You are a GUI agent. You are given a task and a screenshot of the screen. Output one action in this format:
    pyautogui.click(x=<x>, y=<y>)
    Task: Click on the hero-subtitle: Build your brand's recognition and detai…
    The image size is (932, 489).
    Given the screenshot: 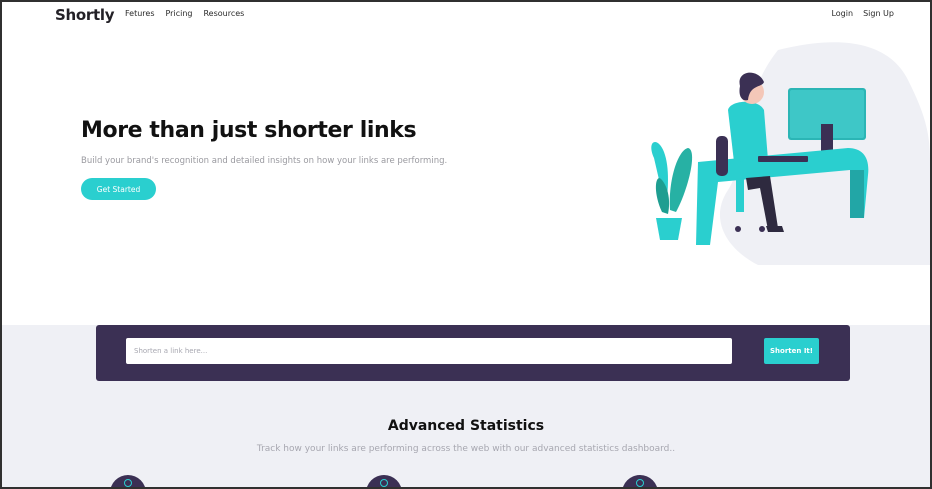 What is the action you would take?
    pyautogui.click(x=264, y=161)
    